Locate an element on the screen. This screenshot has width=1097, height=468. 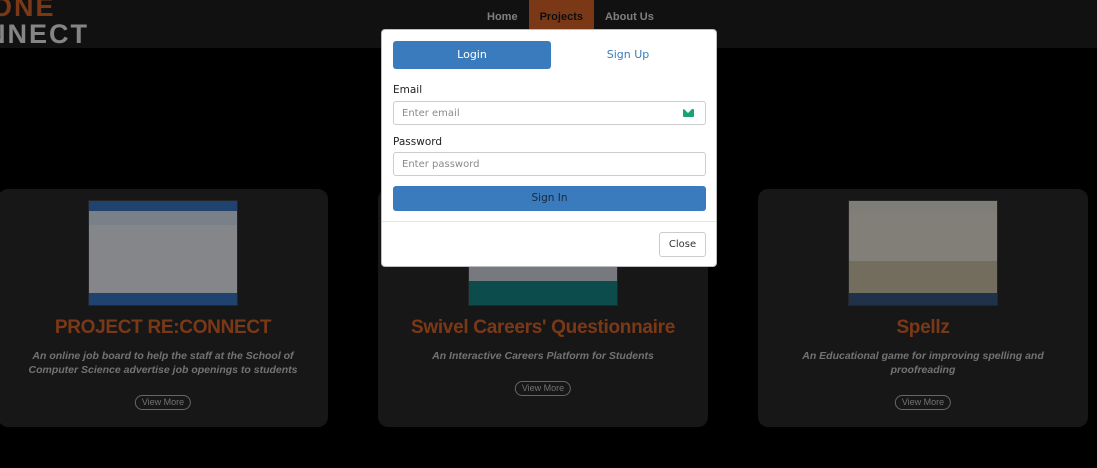
tab-sign-up: Sign Up is located at coordinates (628, 55).